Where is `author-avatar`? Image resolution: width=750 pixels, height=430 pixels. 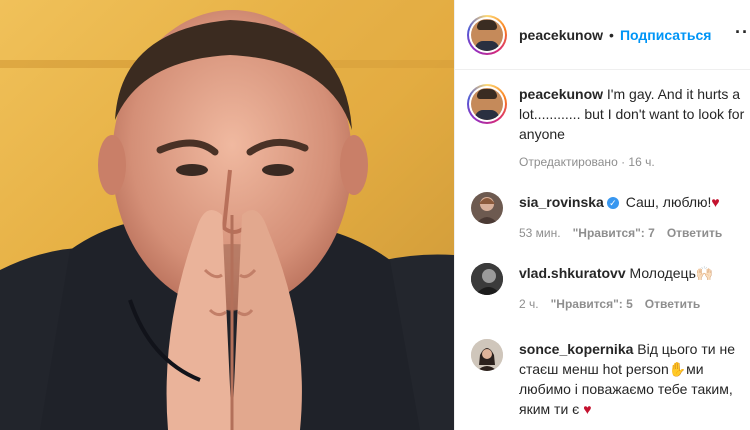 author-avatar is located at coordinates (487, 34).